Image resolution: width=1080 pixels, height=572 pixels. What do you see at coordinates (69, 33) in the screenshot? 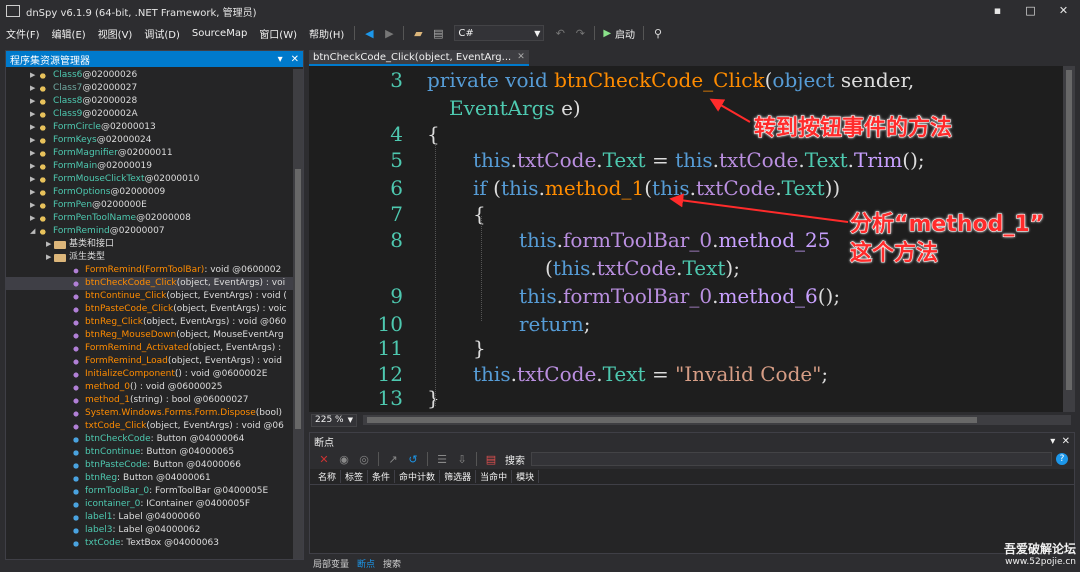
I see `menu-edit: 编辑(E)` at bounding box center [69, 33].